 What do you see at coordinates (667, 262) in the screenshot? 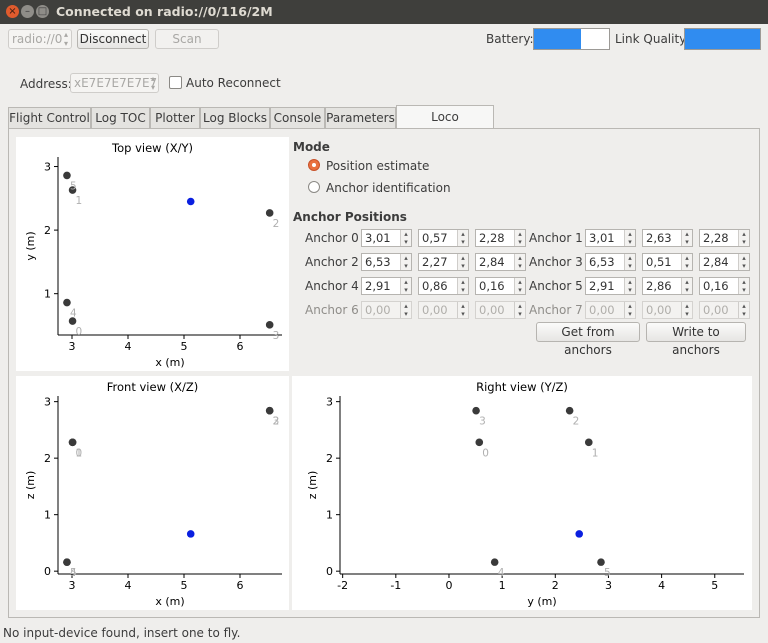
I see `anchor-3-y-spinbox: 0,51 ▴ ▾` at bounding box center [667, 262].